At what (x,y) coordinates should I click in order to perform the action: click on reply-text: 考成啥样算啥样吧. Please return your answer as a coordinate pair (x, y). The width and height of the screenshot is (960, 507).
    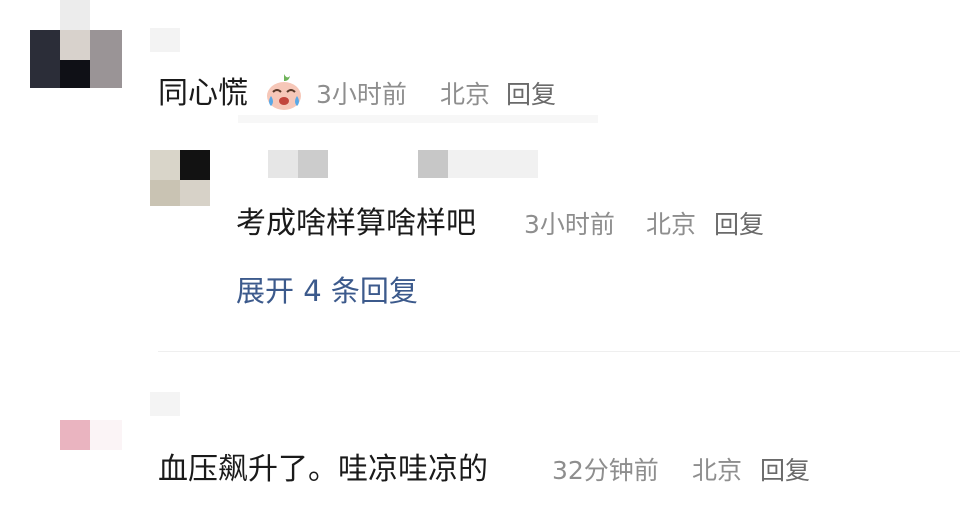
    Looking at the image, I should click on (356, 223).